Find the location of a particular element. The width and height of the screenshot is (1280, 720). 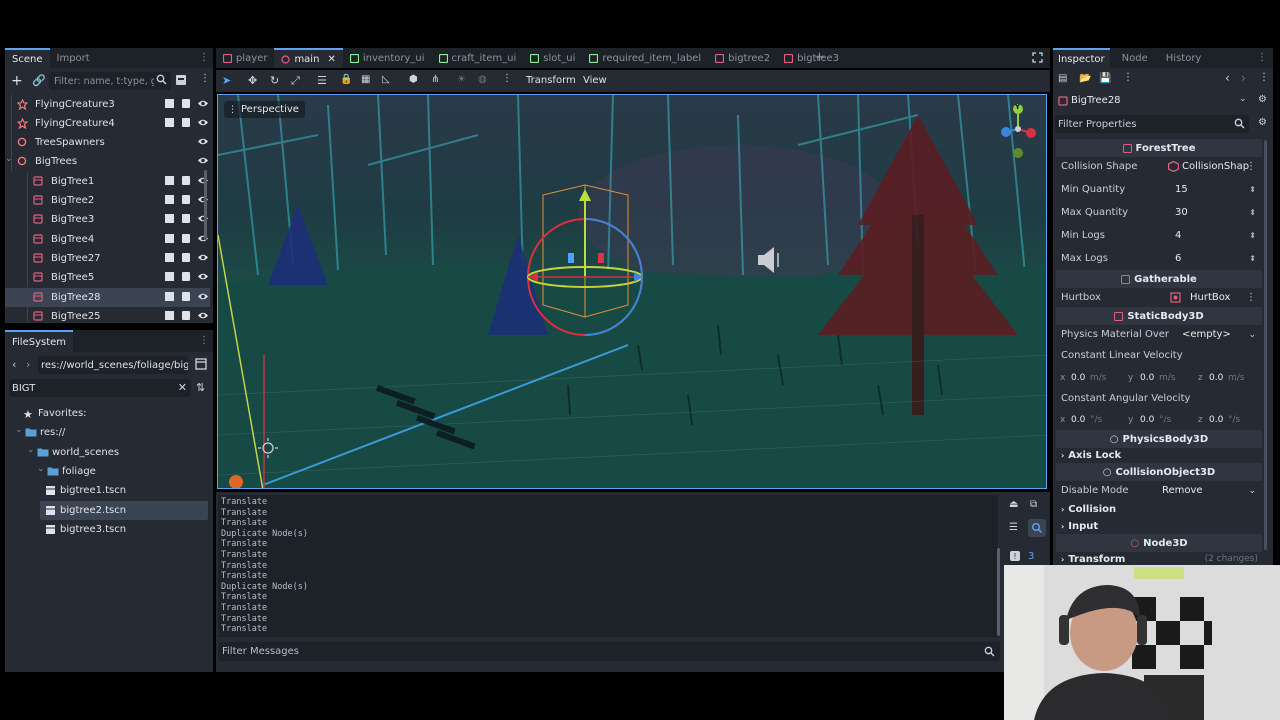

ruler-icon: ◺ is located at coordinates (386, 79).